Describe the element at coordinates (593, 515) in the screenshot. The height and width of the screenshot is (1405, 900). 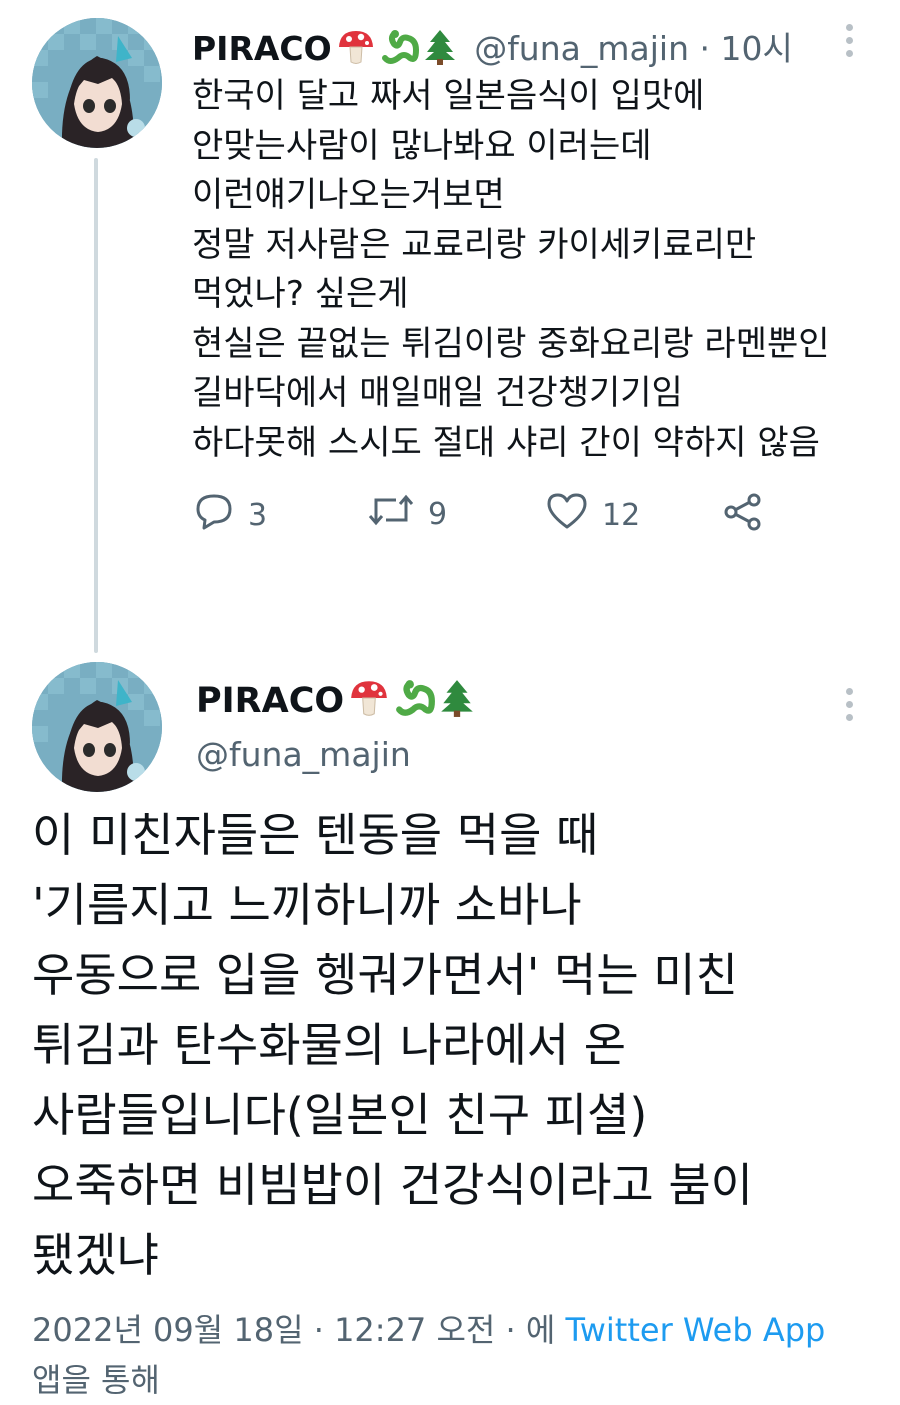
I see `like-button: 12` at that location.